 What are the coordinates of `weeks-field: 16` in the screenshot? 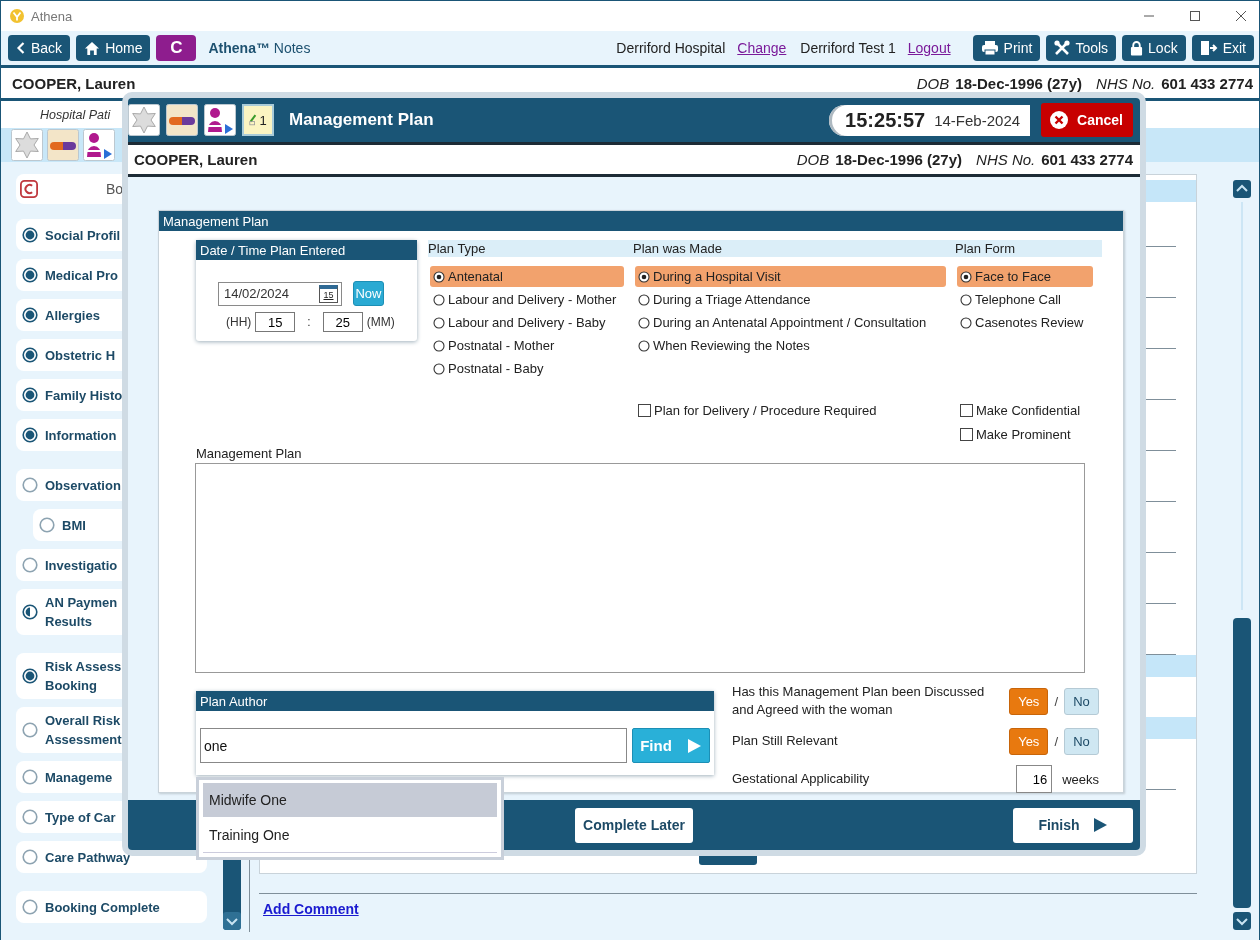 It's located at (1034, 779).